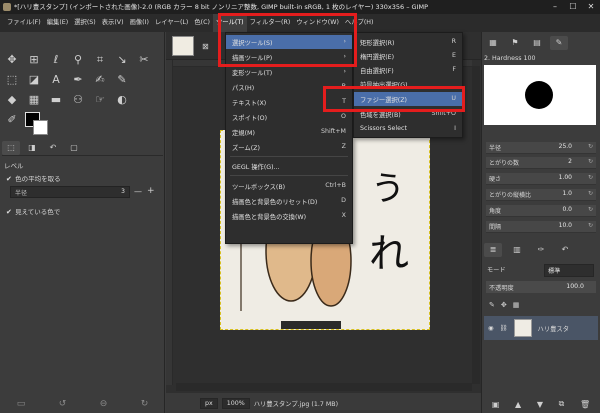 This screenshot has height=413, width=600. What do you see at coordinates (537, 43) in the screenshot?
I see `gradients-tab-icon: ▤` at bounding box center [537, 43].